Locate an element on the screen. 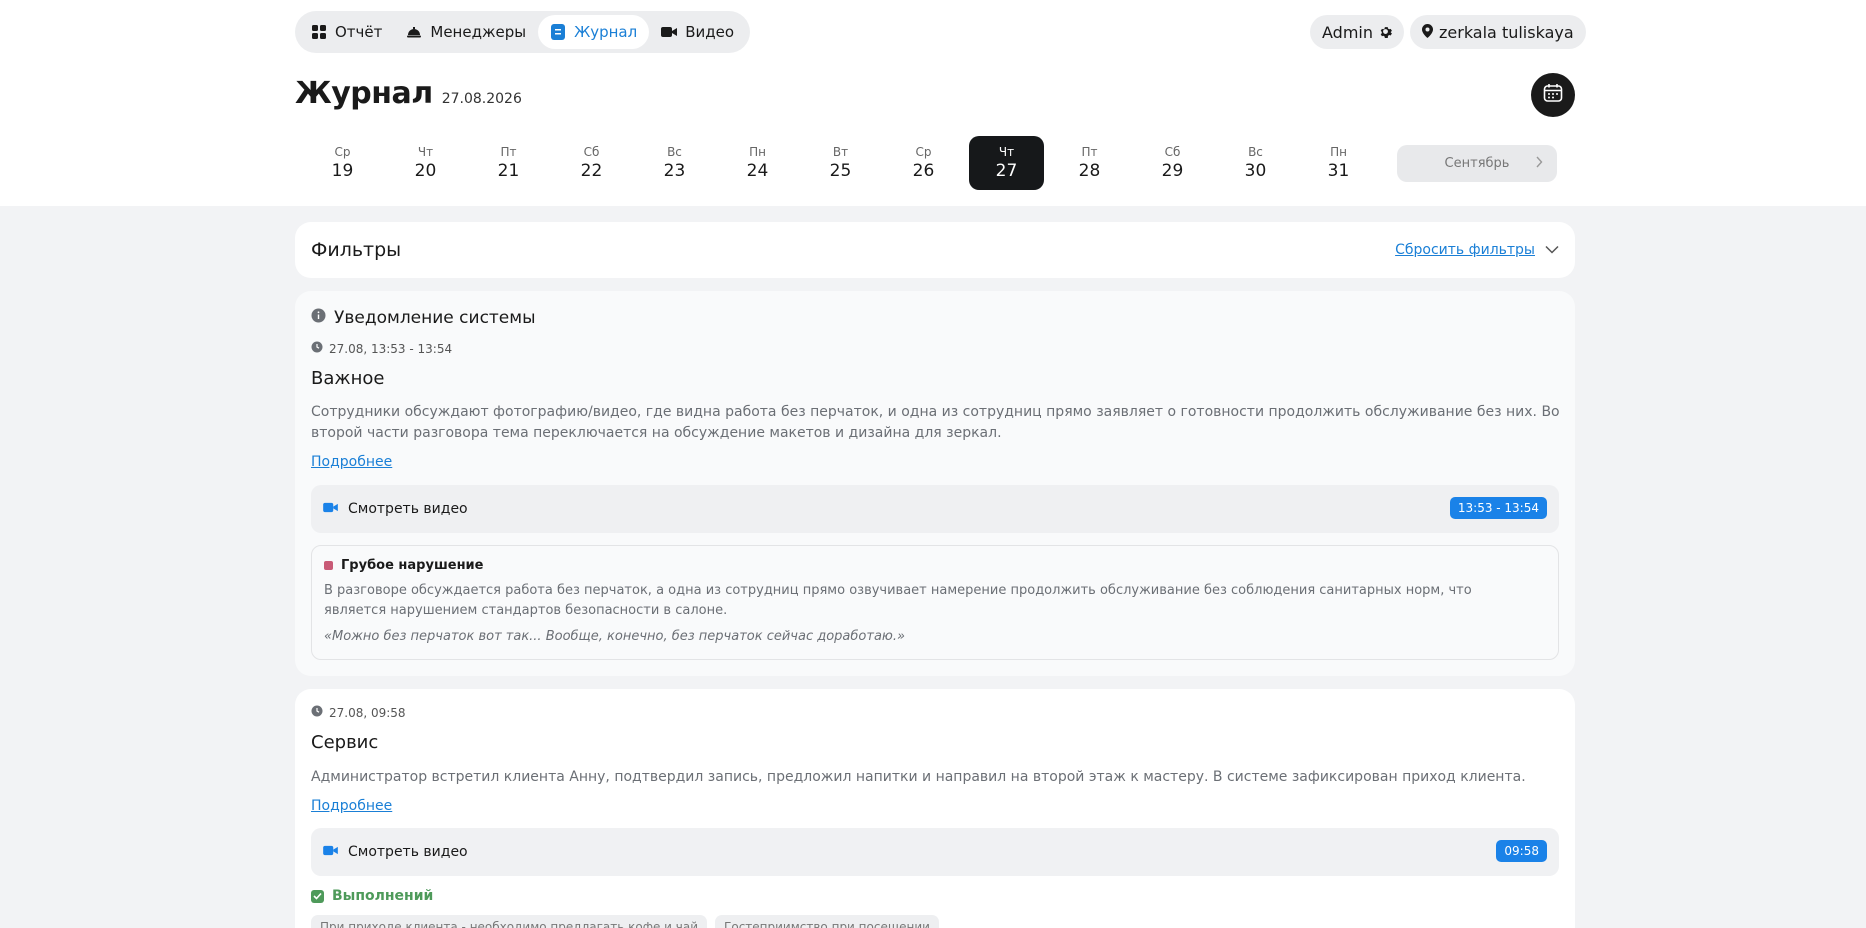  day-21: Пт 21 is located at coordinates (508, 163).